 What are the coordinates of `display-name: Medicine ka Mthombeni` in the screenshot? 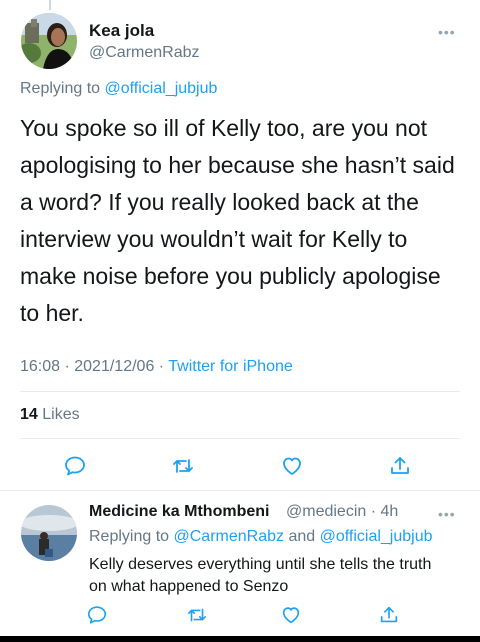 It's located at (179, 512).